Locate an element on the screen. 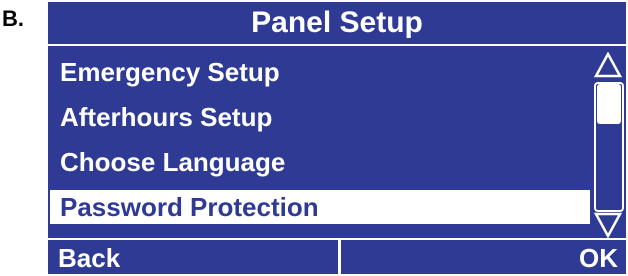  soft-key-divider is located at coordinates (339, 257).